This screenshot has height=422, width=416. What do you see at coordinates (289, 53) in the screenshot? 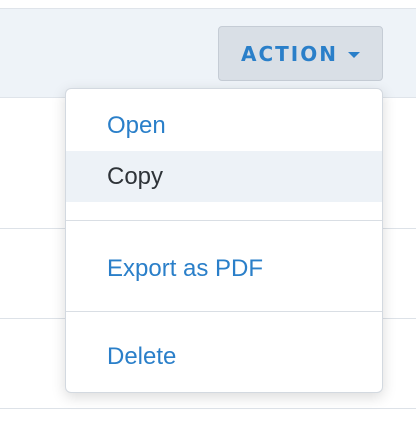
I see `action-button-label: ACTION` at bounding box center [289, 53].